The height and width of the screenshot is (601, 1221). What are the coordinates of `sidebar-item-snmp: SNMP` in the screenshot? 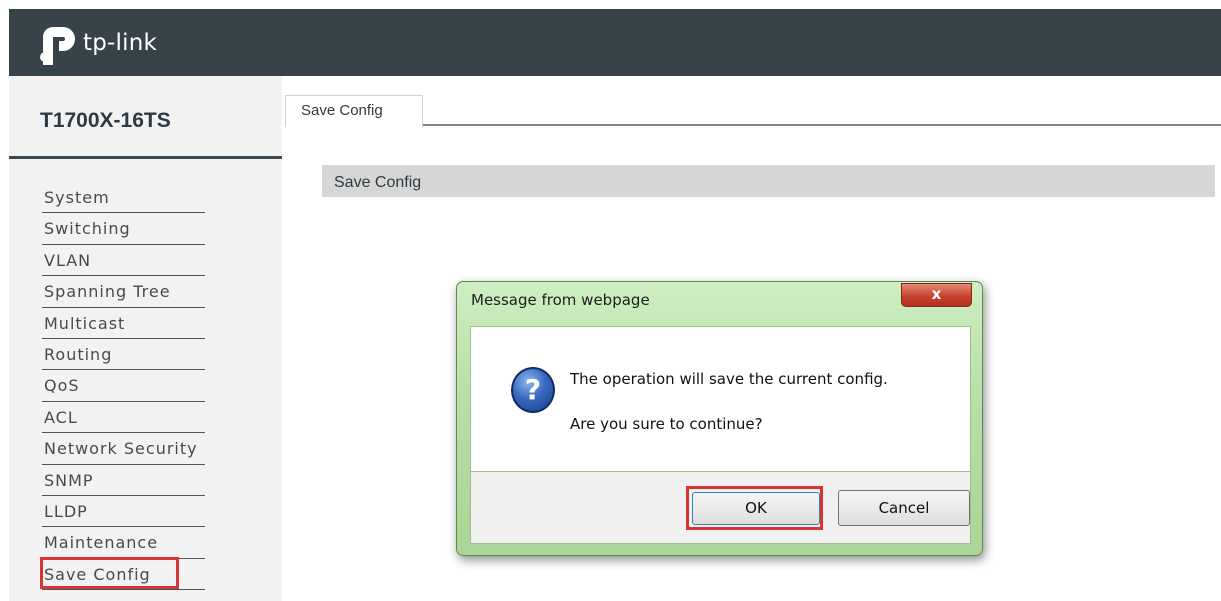 It's located at (123, 482).